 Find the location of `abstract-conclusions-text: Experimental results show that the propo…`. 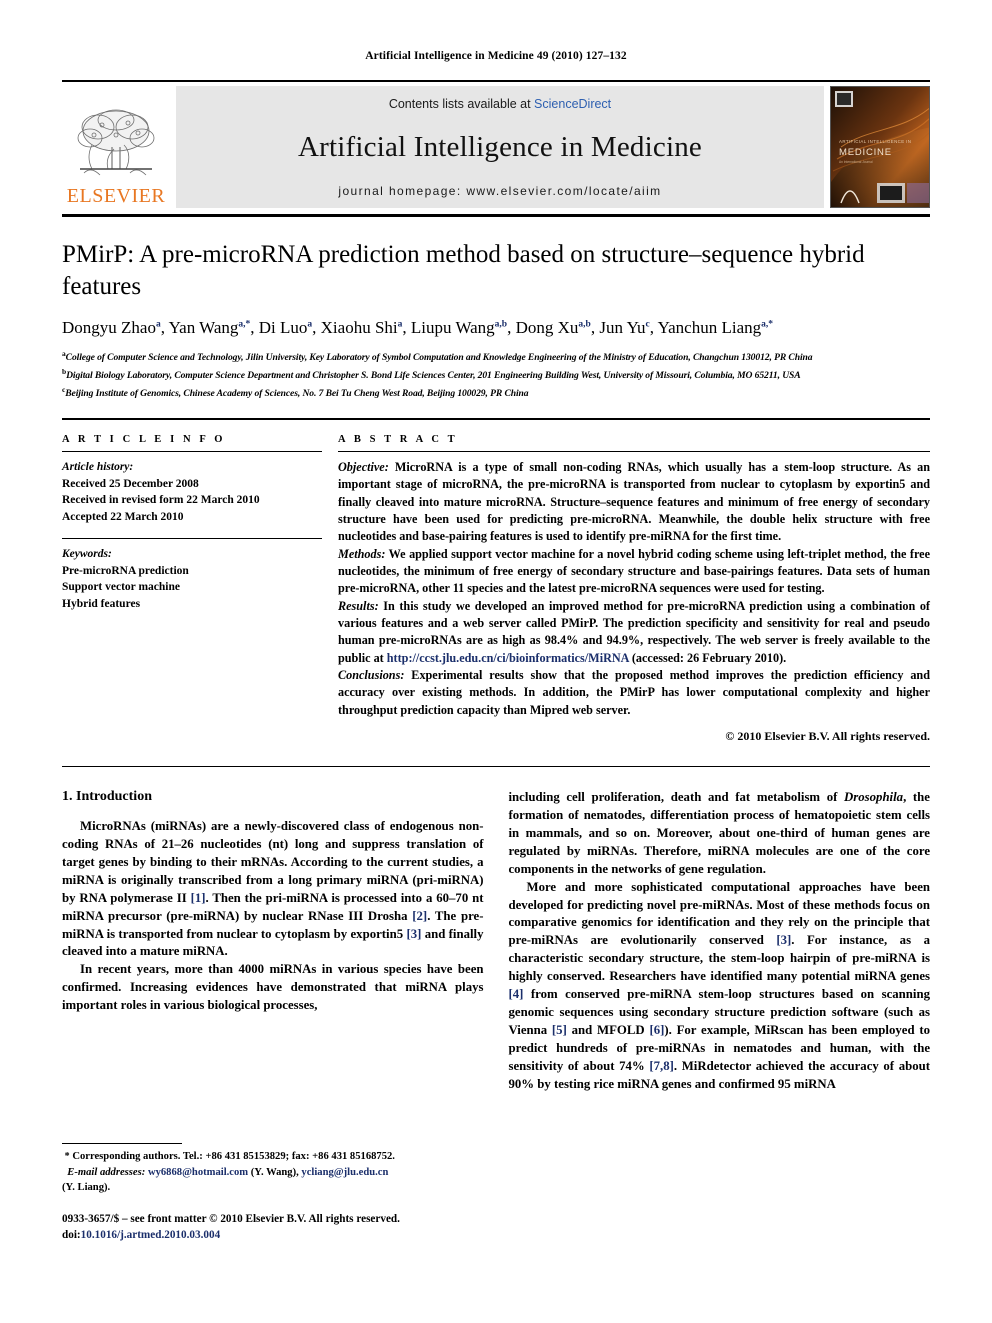

abstract-conclusions-text: Experimental results show that the propo… is located at coordinates (634, 692).